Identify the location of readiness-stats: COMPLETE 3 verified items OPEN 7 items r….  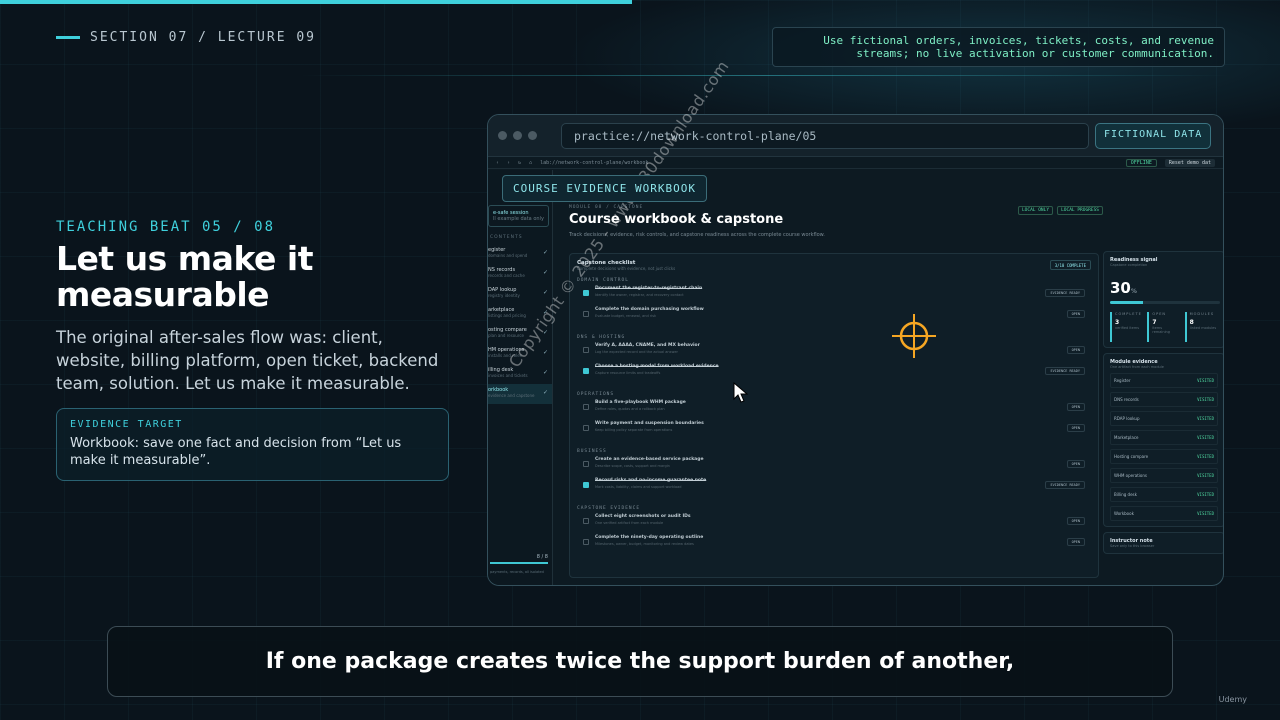
(1164, 327).